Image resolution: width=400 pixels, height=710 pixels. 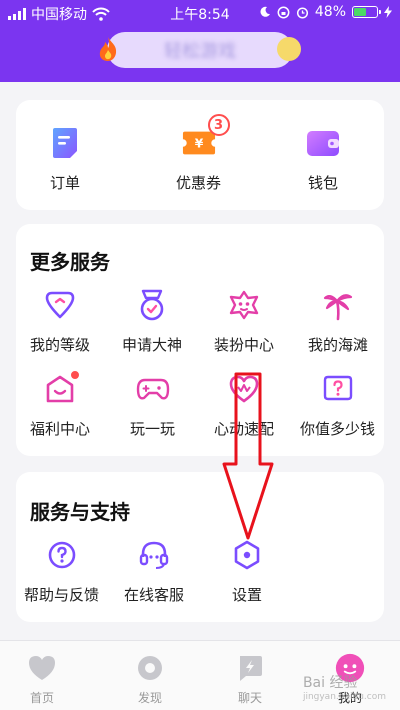 What do you see at coordinates (70, 262) in the screenshot?
I see `more-services-title: 更多服务` at bounding box center [70, 262].